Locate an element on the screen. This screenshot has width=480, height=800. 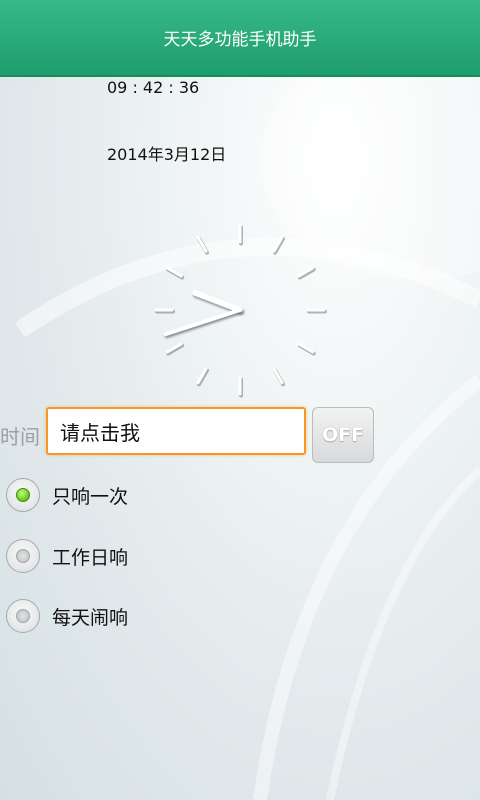
radio-label: 工作日响 is located at coordinates (90, 557).